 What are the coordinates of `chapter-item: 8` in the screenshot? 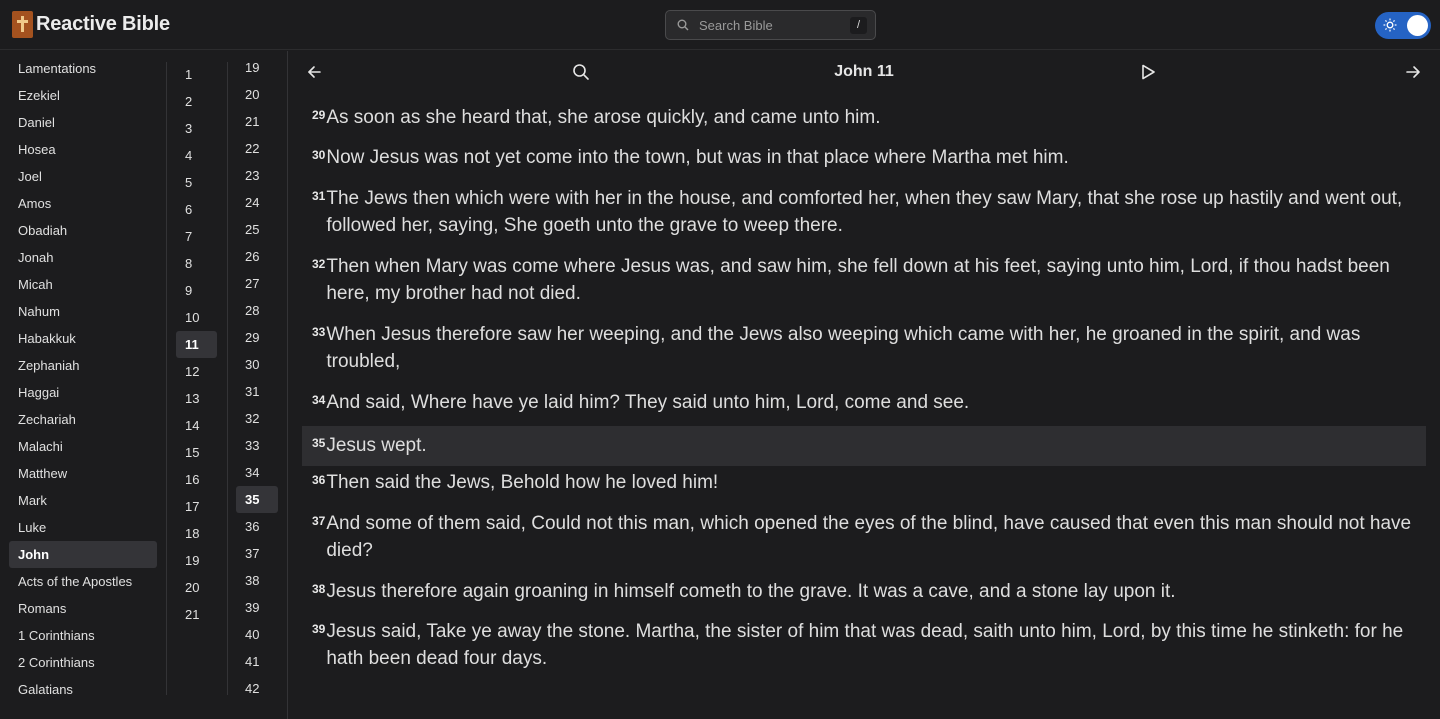 It's located at (196, 263).